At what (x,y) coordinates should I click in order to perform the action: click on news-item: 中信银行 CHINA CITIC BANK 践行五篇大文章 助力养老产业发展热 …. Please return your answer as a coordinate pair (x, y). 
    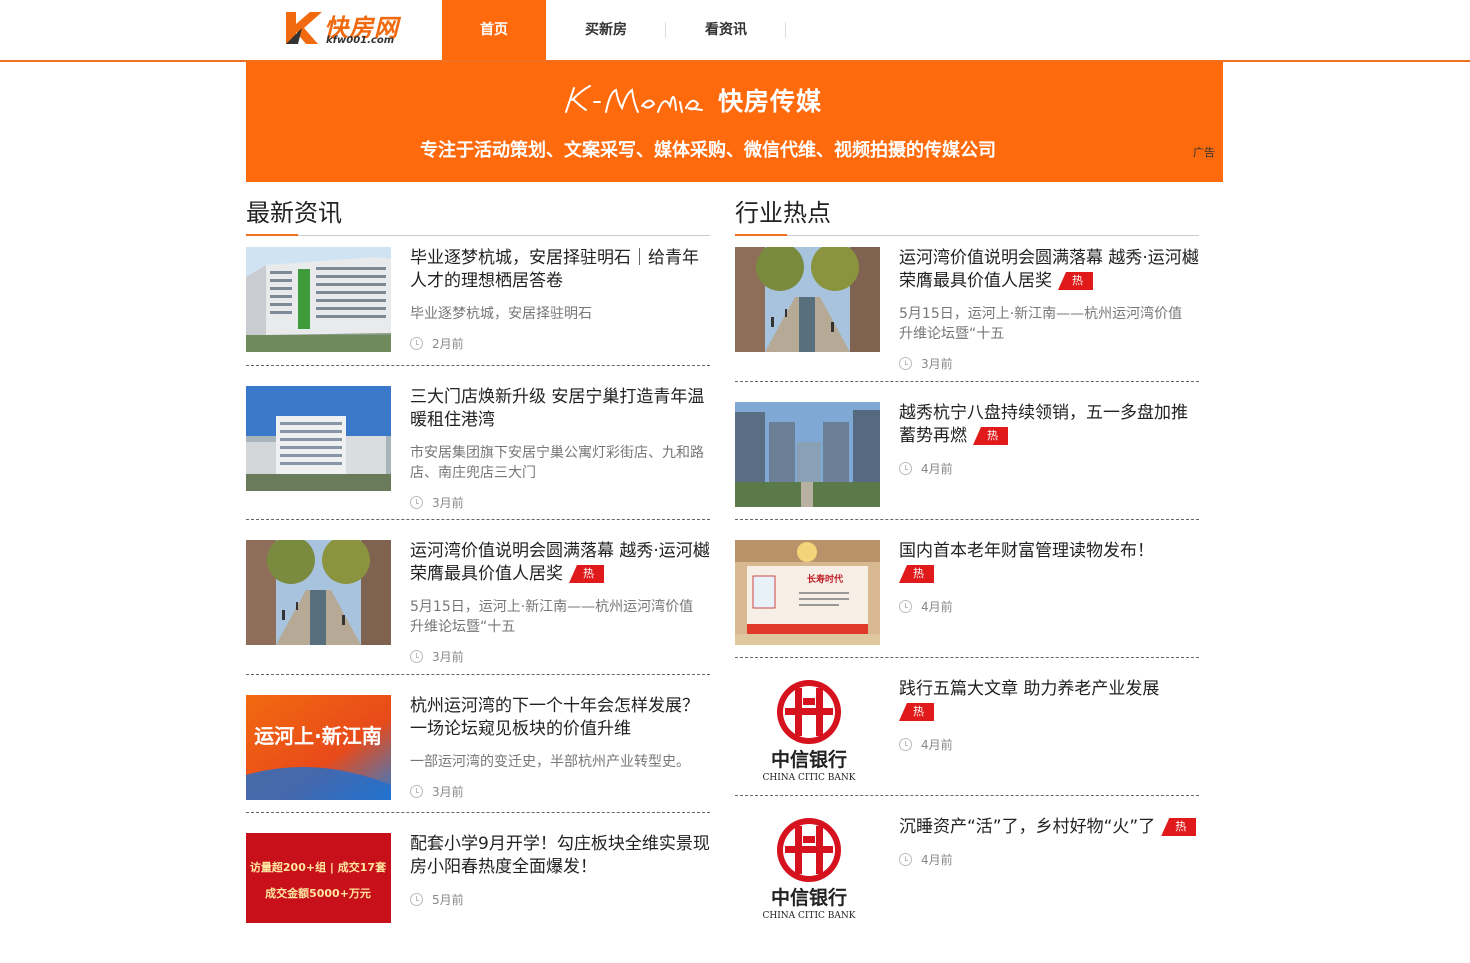
    Looking at the image, I should click on (967, 737).